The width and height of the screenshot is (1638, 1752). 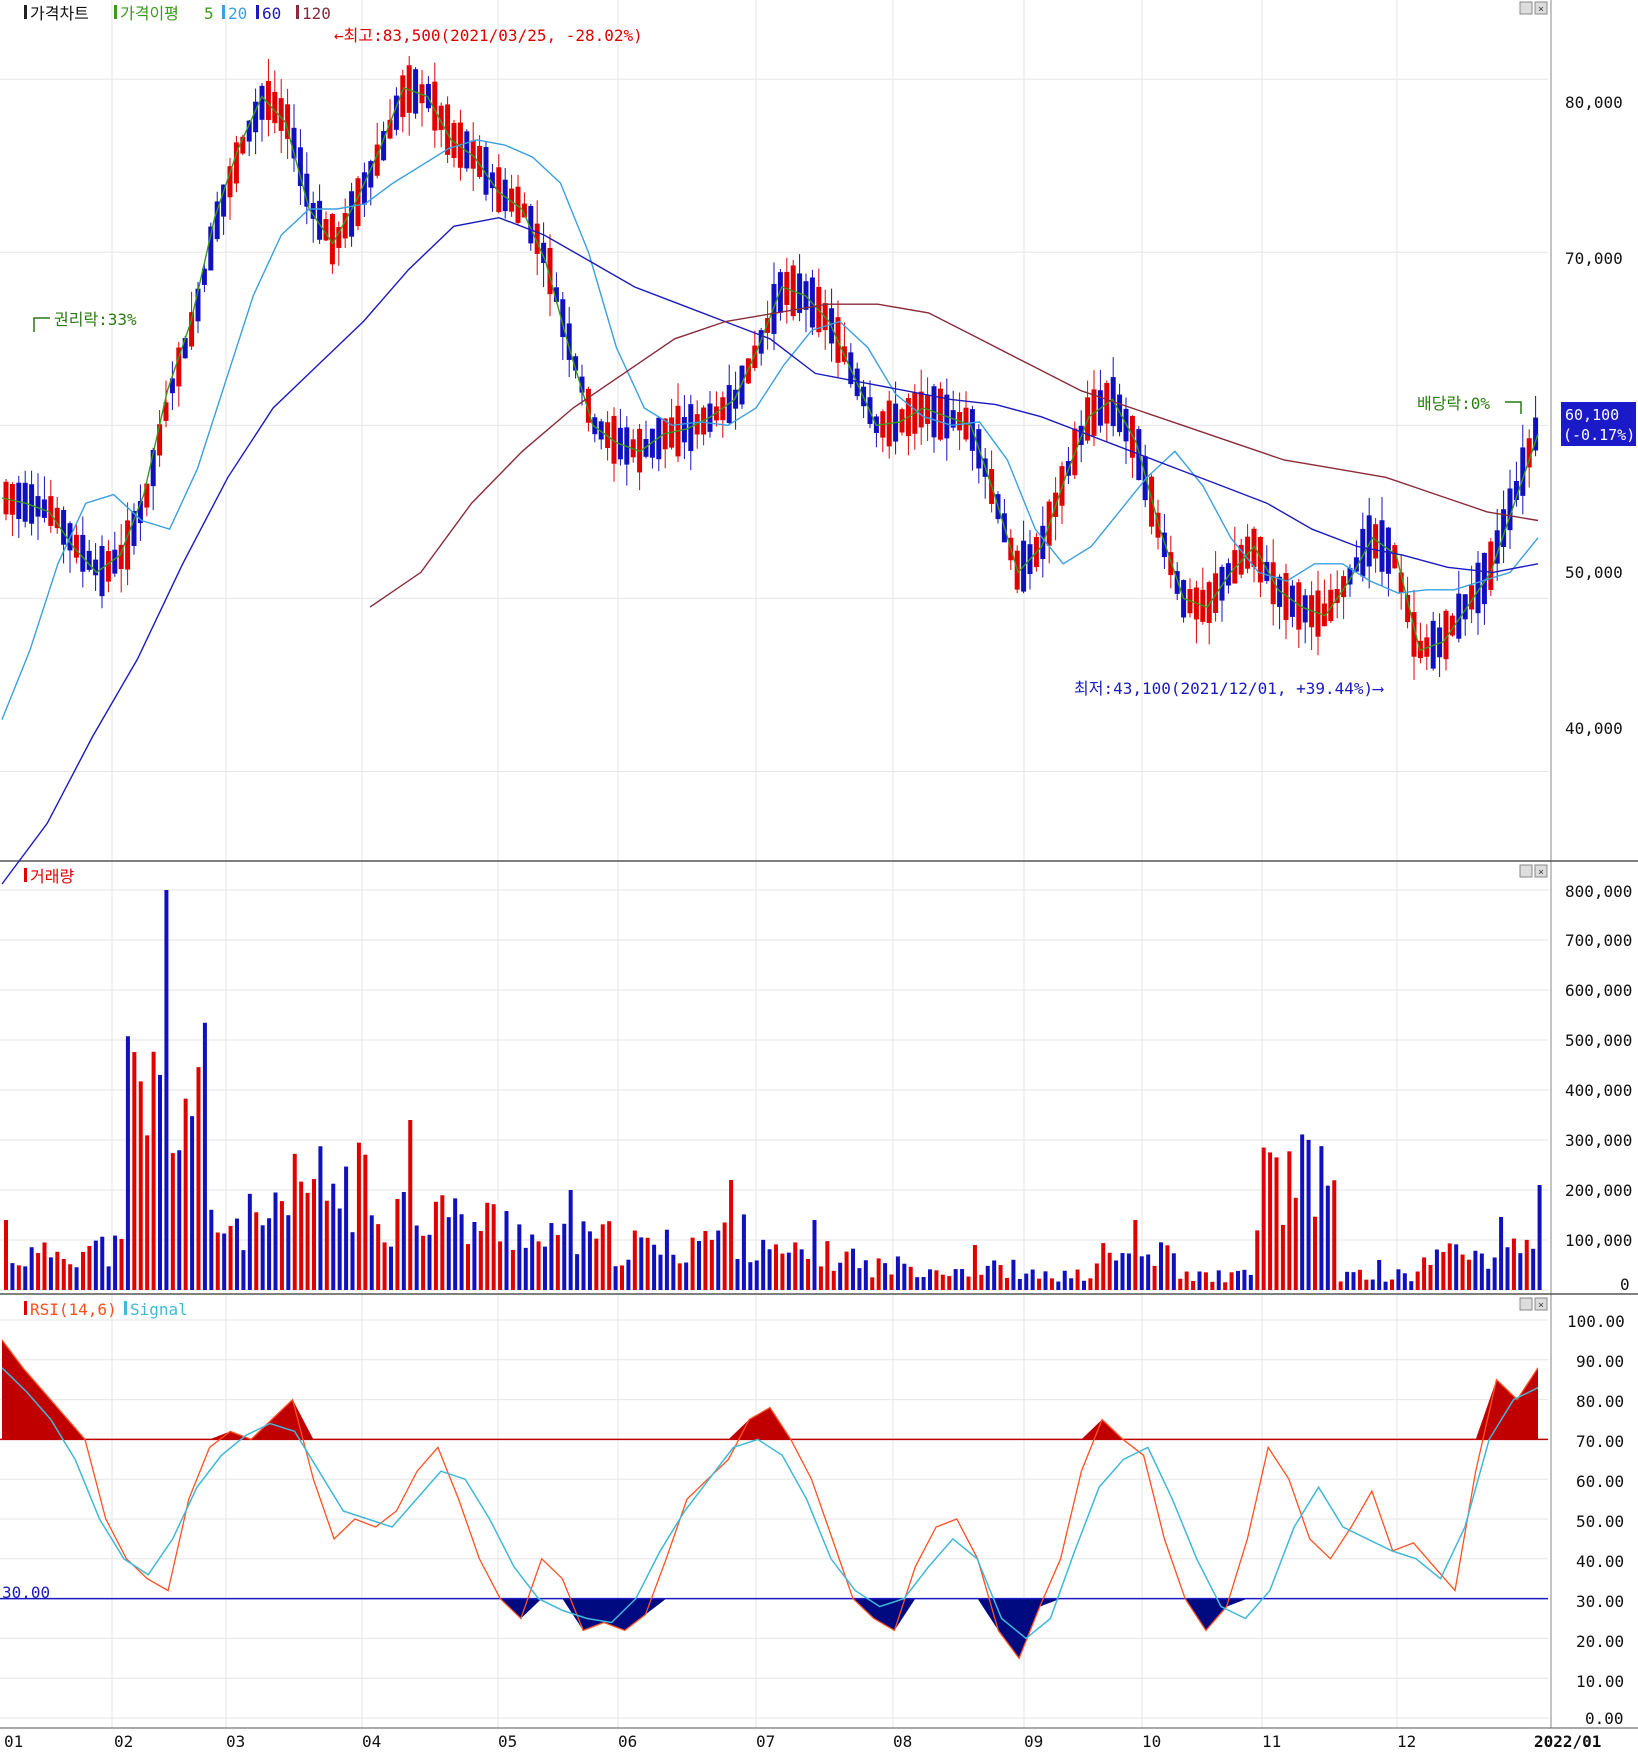 What do you see at coordinates (1600, 1521) in the screenshot?
I see `rsi-ytick: 50.00` at bounding box center [1600, 1521].